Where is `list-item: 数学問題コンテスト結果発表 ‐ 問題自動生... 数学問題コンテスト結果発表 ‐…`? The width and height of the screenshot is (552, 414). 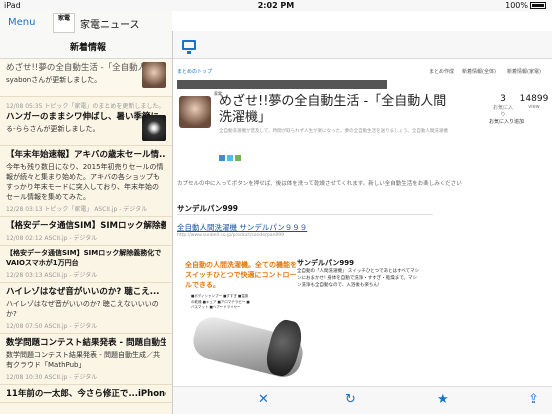 list-item: 数学問題コンテスト結果発表 ‐ 問題自動生... 数学問題コンテスト結果発表 ‐… is located at coordinates (86, 359).